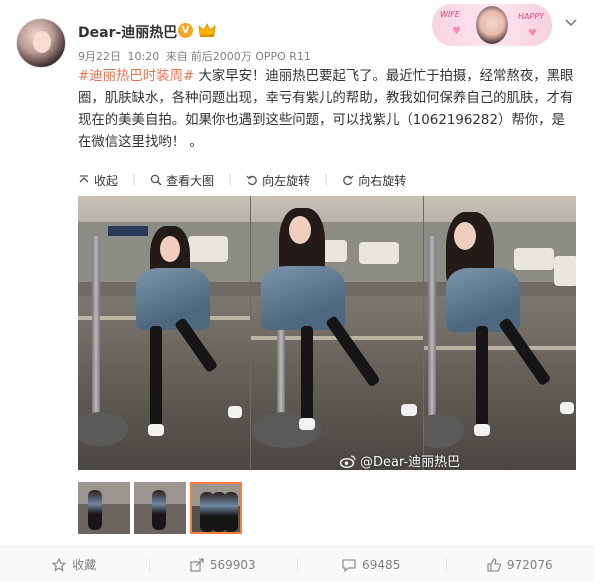 This screenshot has width=594, height=582. I want to click on banner-portrait, so click(492, 25).